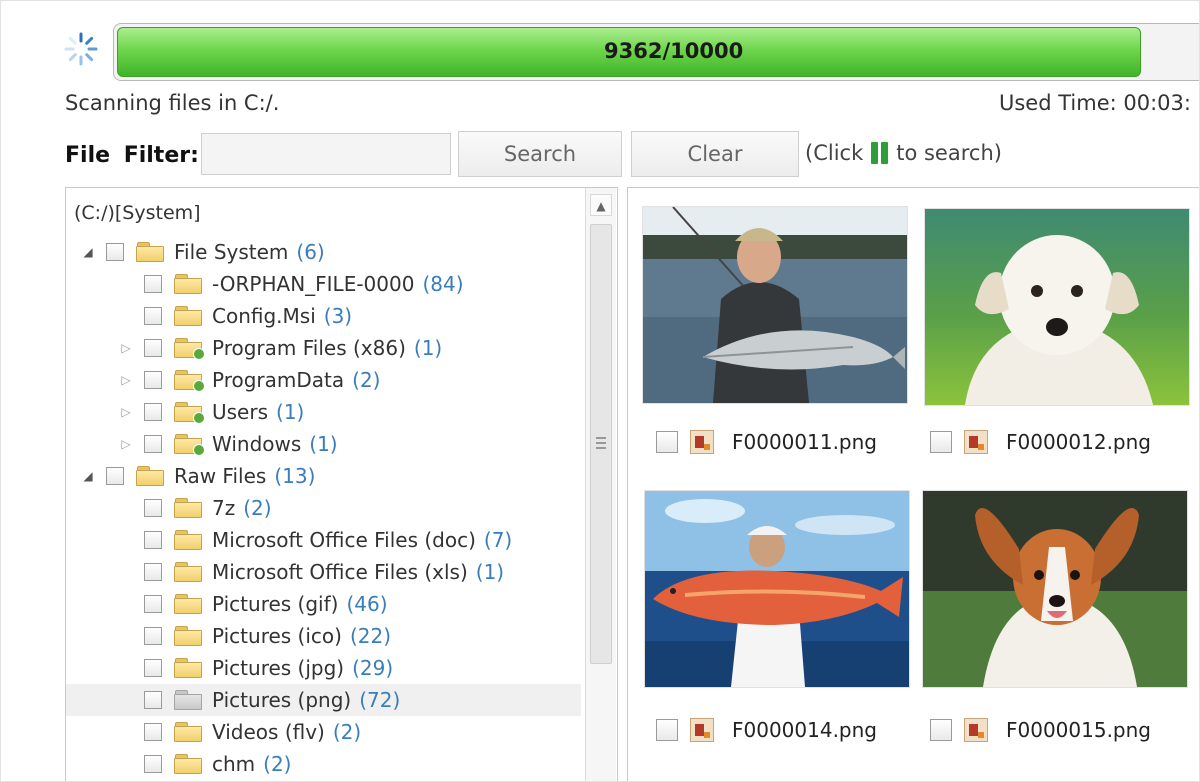 Image resolution: width=1200 pixels, height=782 pixels. What do you see at coordinates (804, 730) in the screenshot?
I see `thumbnail-filename: F0000014.png` at bounding box center [804, 730].